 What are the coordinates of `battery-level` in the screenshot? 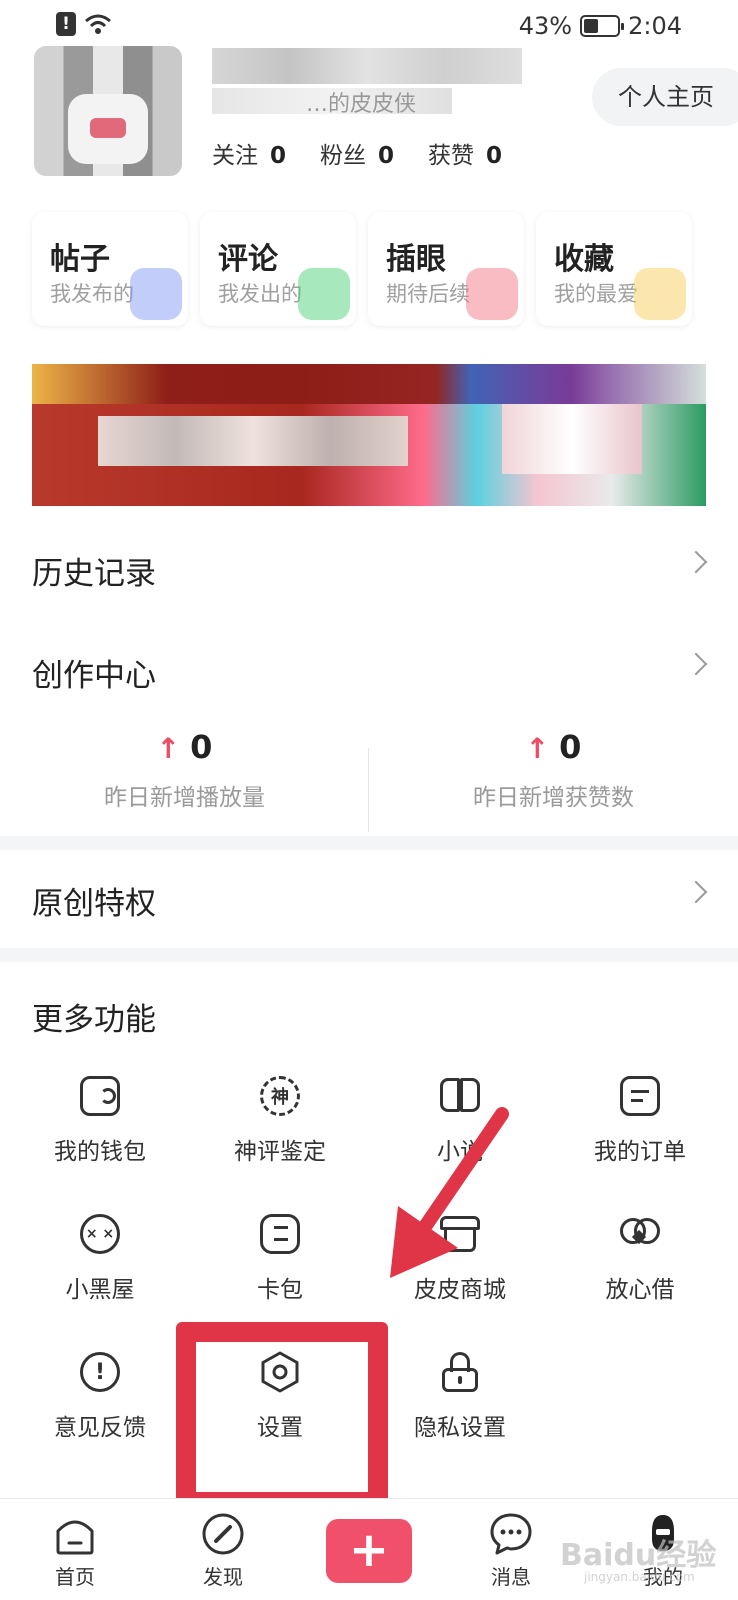 It's located at (591, 26).